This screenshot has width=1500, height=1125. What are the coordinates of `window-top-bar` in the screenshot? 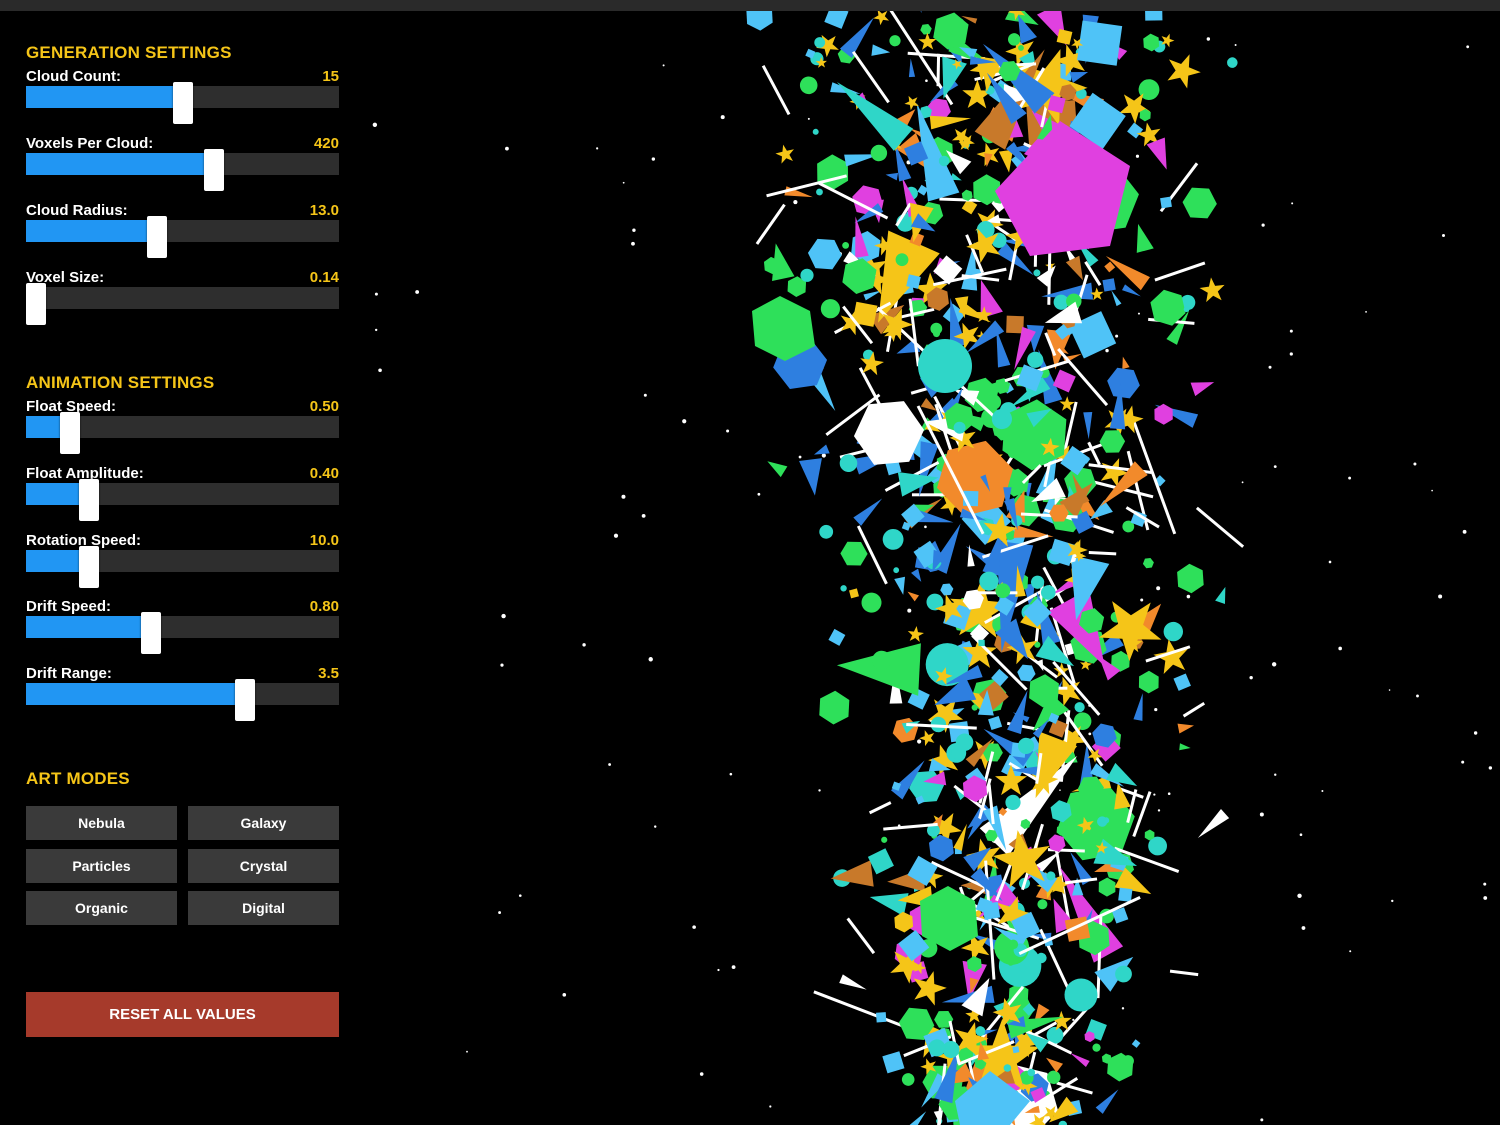 It's located at (750, 5).